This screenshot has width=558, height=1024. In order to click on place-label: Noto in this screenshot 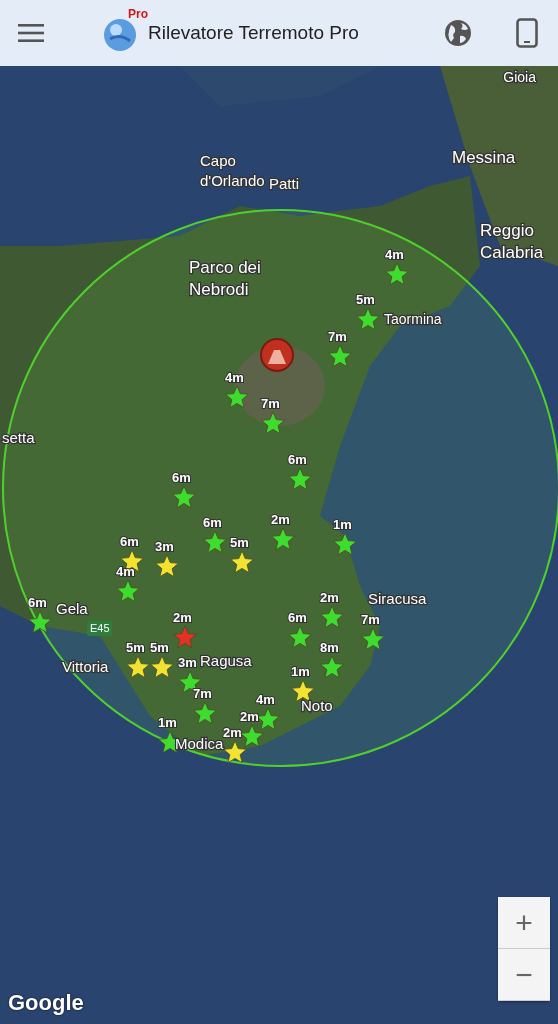, I will do `click(317, 705)`.